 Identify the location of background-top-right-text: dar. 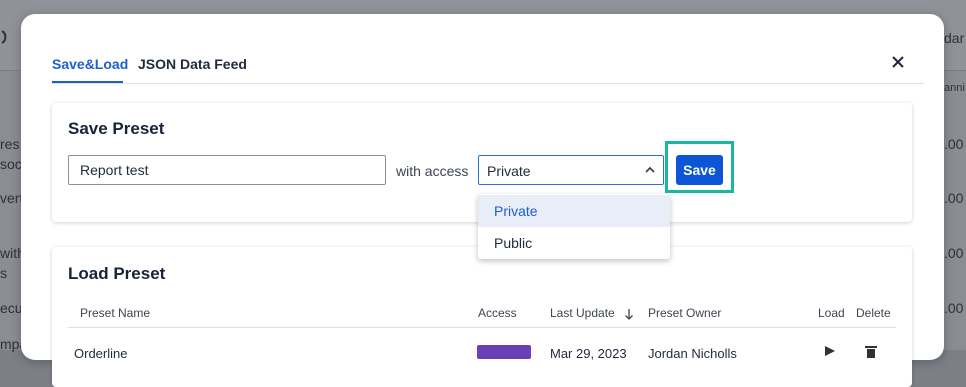
(954, 38).